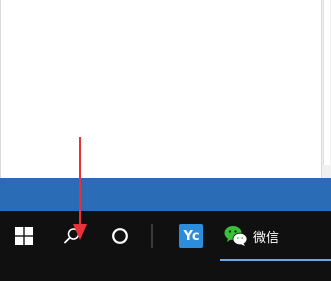 The height and width of the screenshot is (281, 331). I want to click on wechat-label: 微信, so click(266, 238).